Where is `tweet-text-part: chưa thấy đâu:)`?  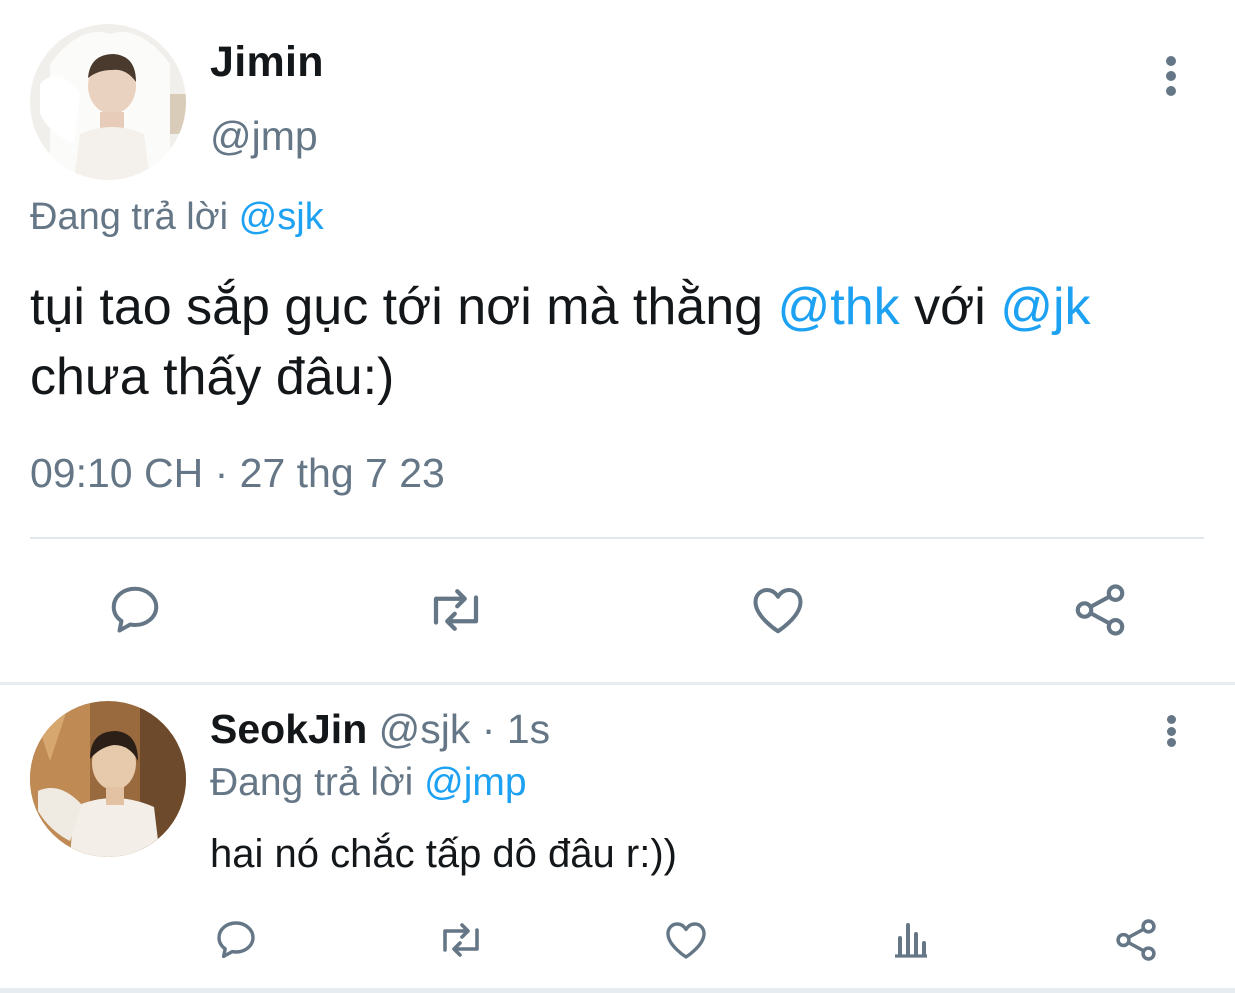
tweet-text-part: chưa thấy đâu:) is located at coordinates (212, 377).